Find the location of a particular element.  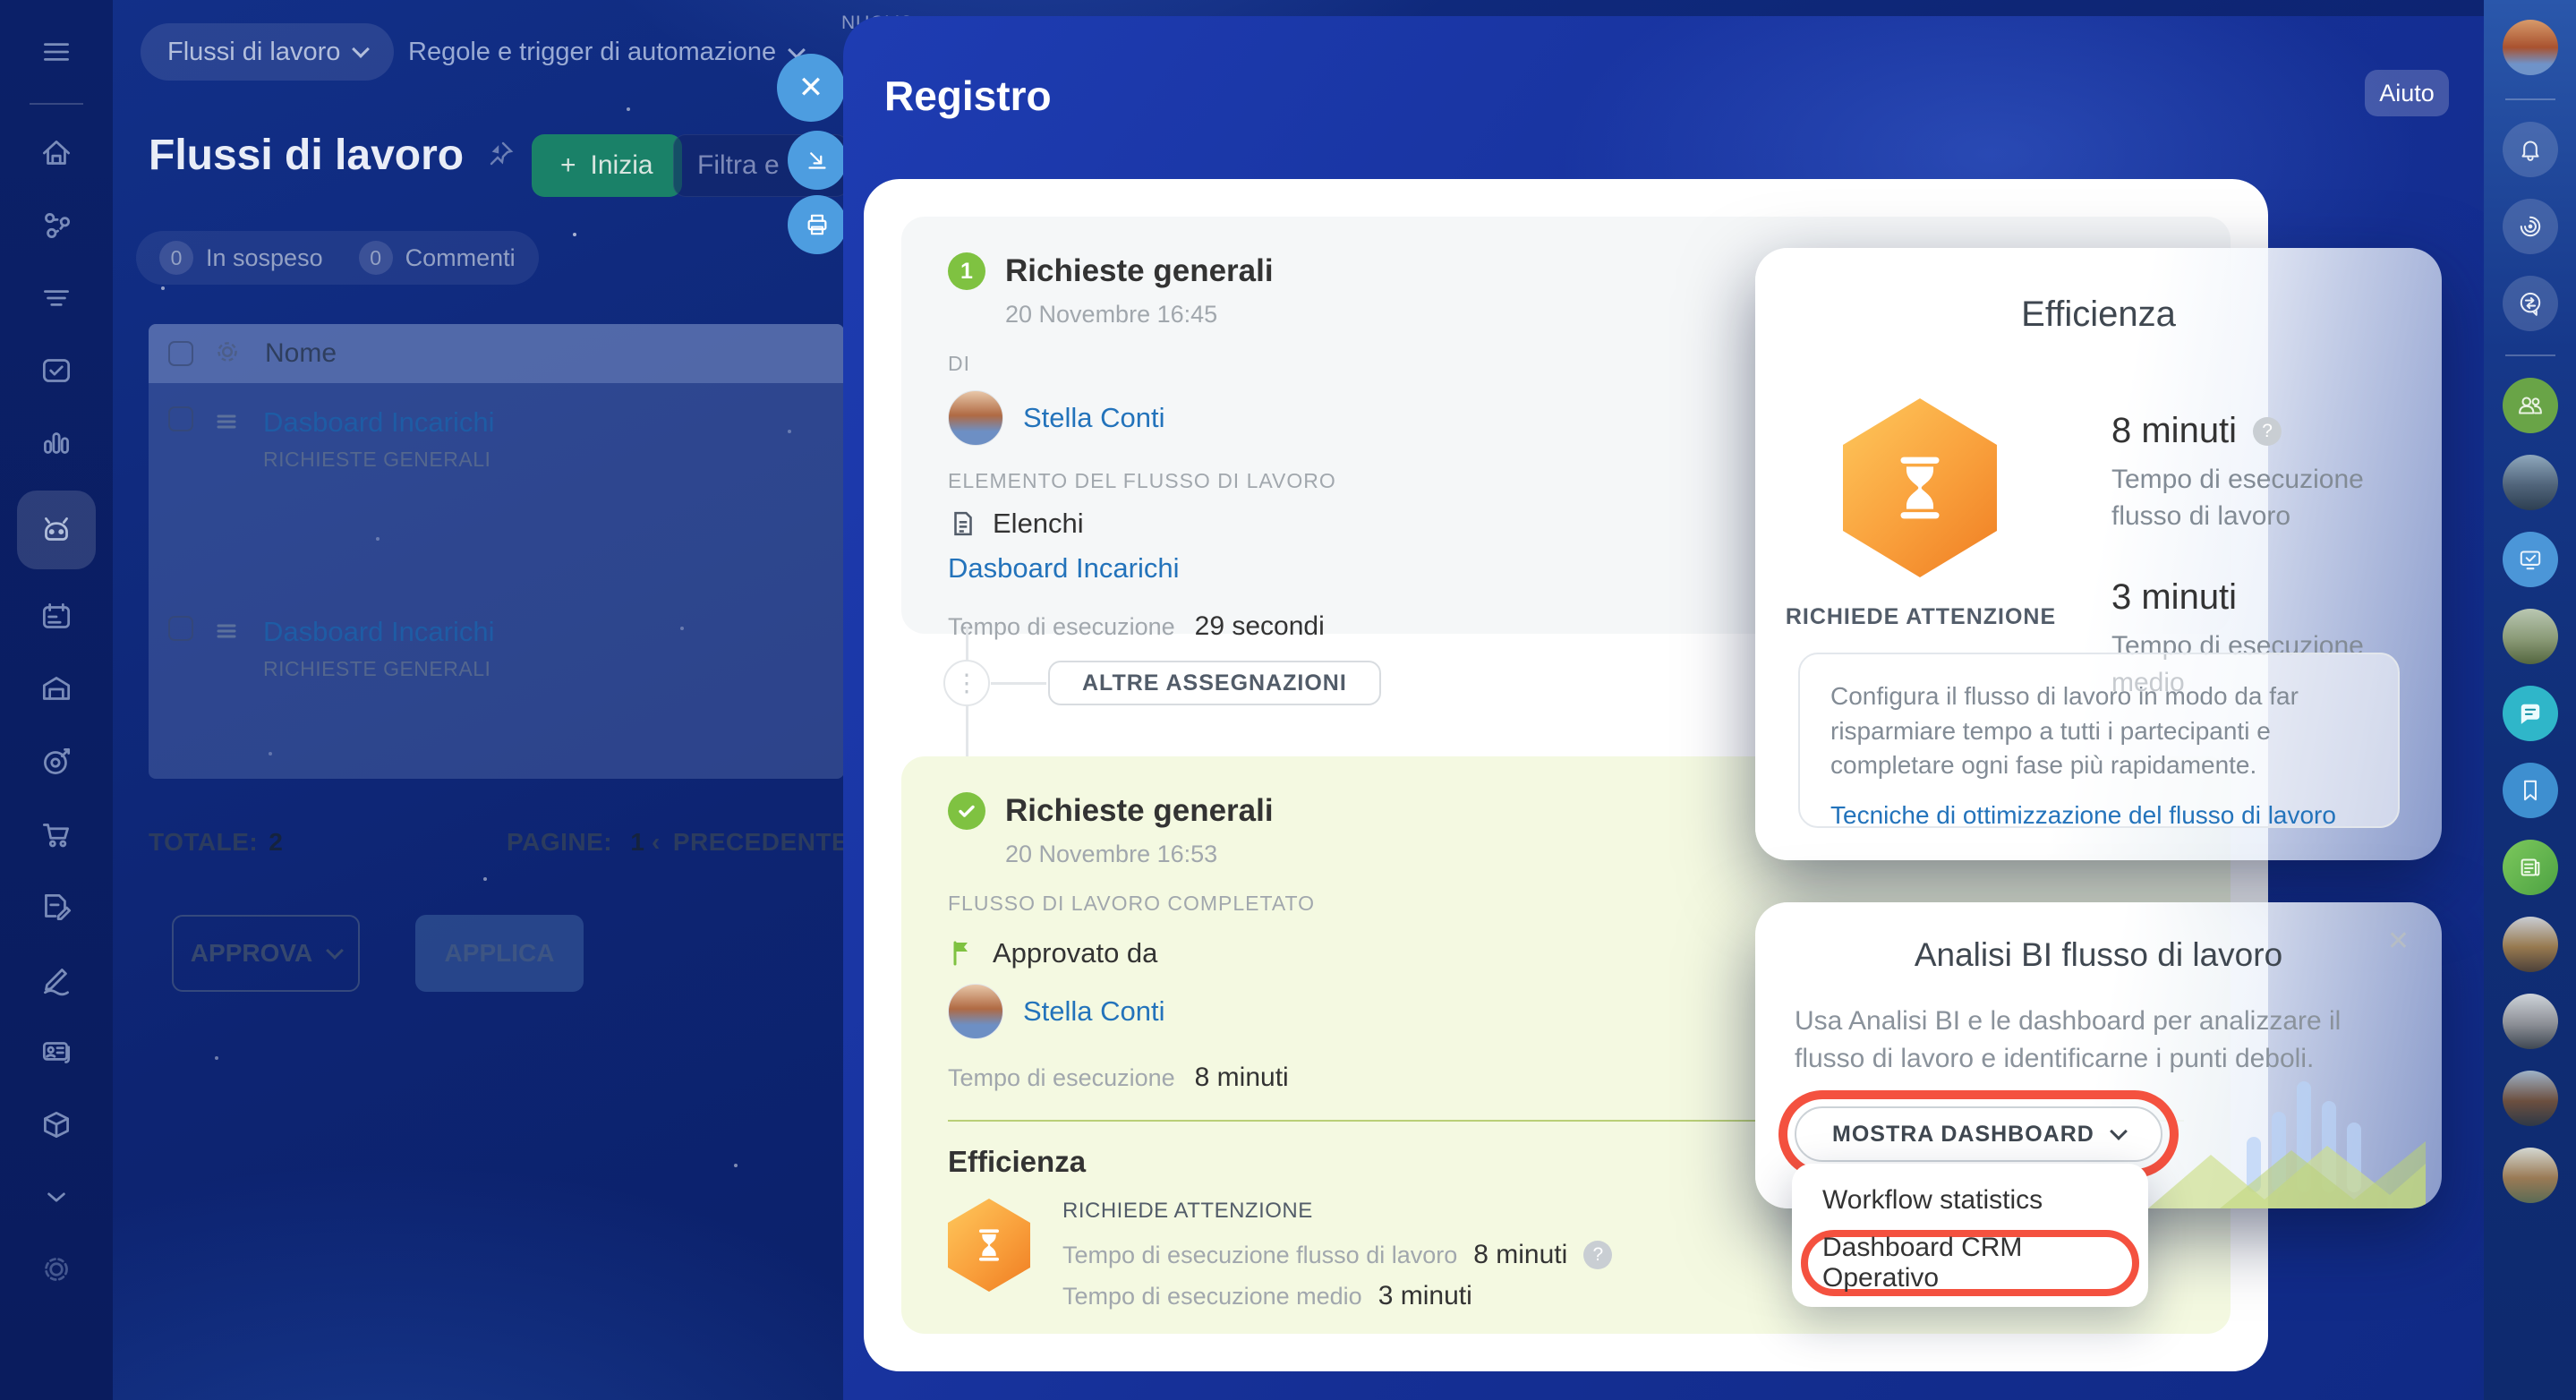

apply-label: APPLICA is located at coordinates (499, 953).